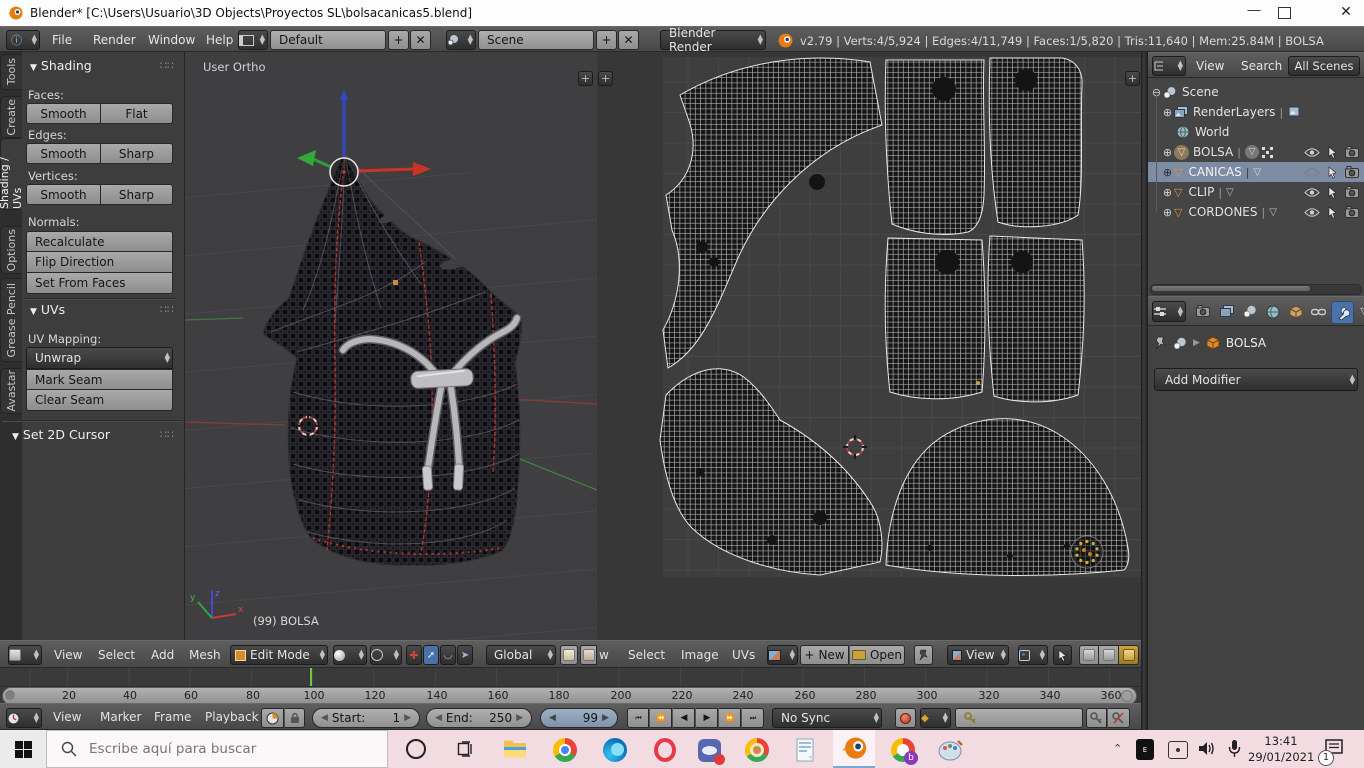 Image resolution: width=1364 pixels, height=768 pixels. I want to click on visibility-eye-icon, so click(1312, 192).